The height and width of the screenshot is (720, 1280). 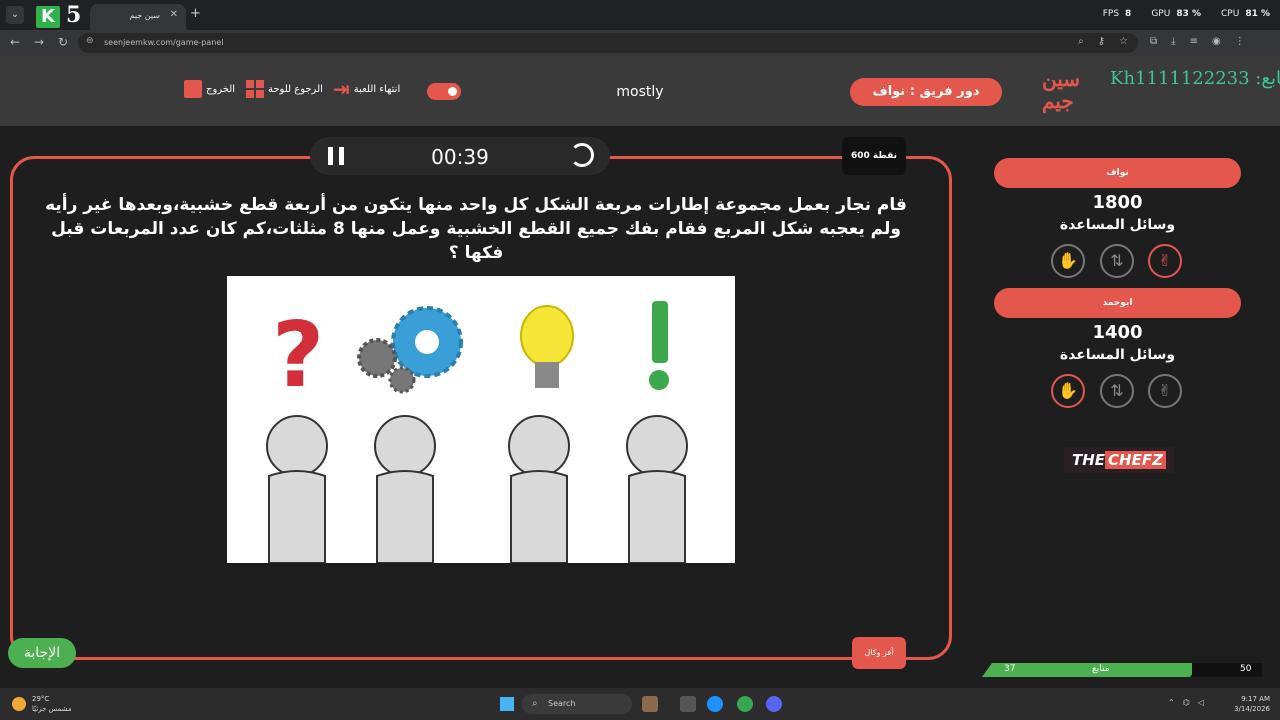 What do you see at coordinates (1010, 669) in the screenshot?
I see `follower-current: 37` at bounding box center [1010, 669].